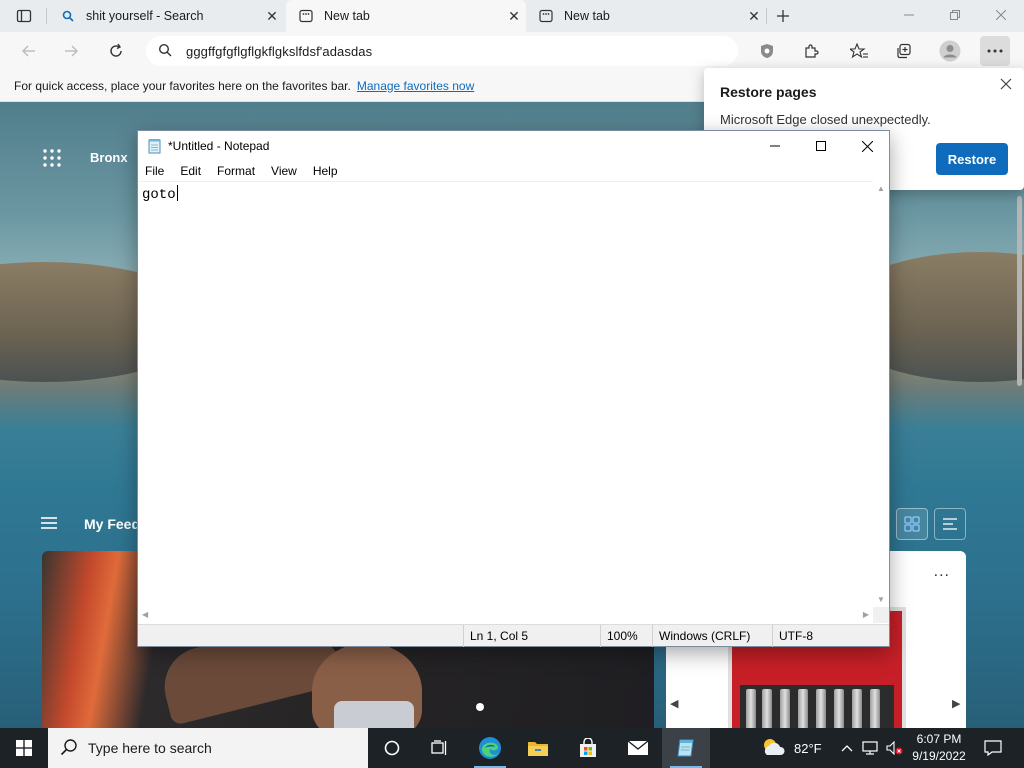 The width and height of the screenshot is (1024, 768). I want to click on menu-help: Help, so click(325, 171).